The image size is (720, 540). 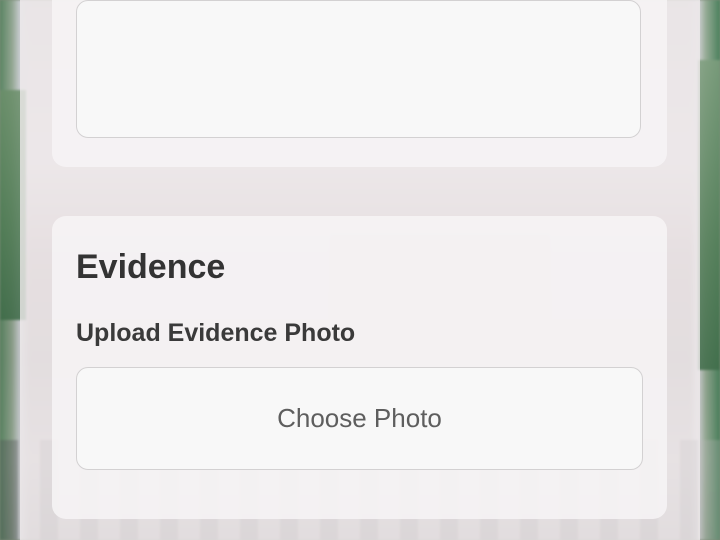 What do you see at coordinates (216, 333) in the screenshot?
I see `upload-evidence-label: Upload Evidence Photo` at bounding box center [216, 333].